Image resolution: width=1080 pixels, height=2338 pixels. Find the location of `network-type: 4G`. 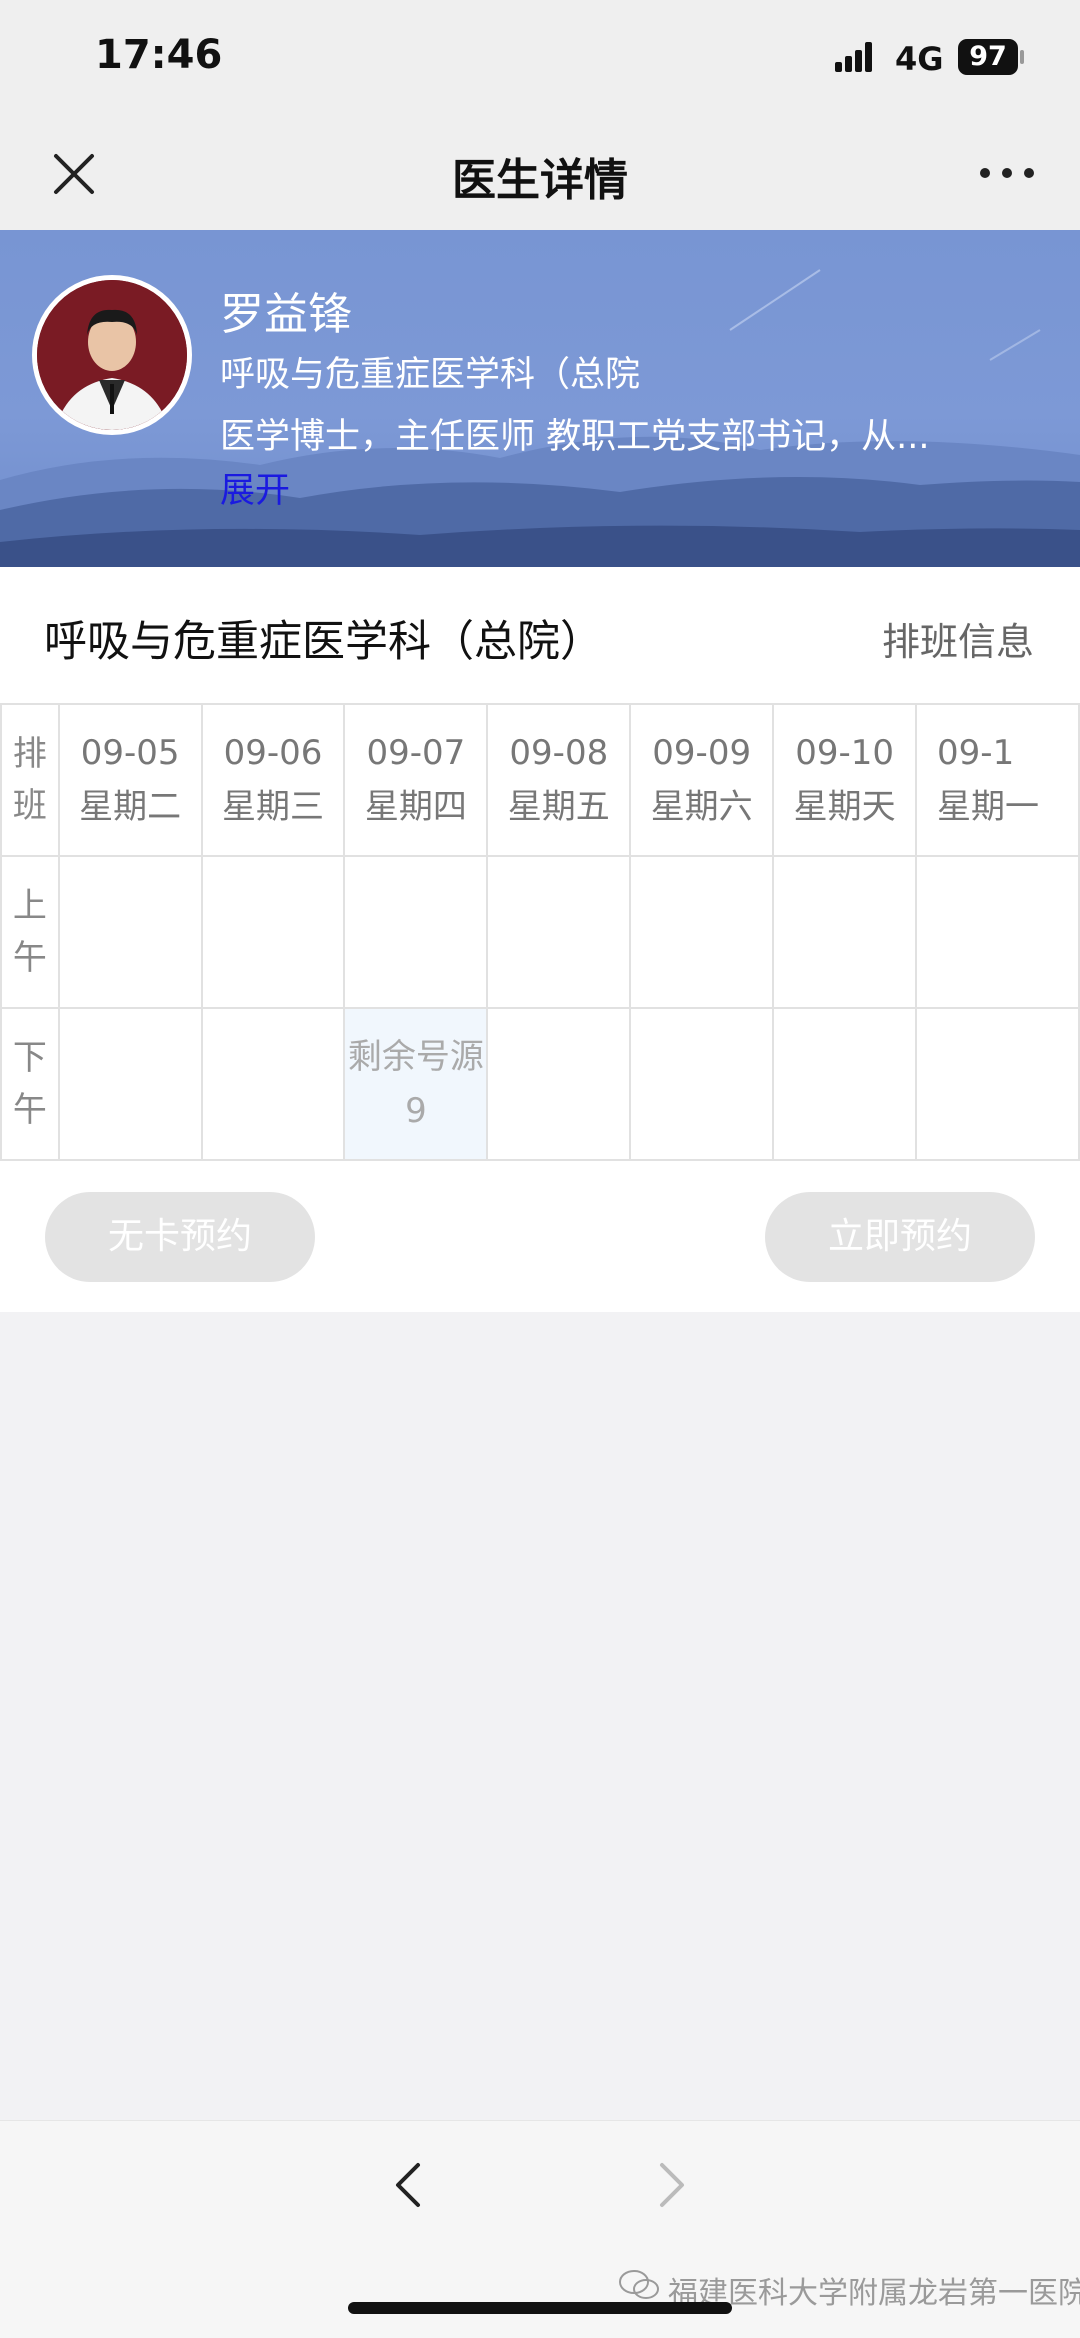

network-type: 4G is located at coordinates (919, 59).